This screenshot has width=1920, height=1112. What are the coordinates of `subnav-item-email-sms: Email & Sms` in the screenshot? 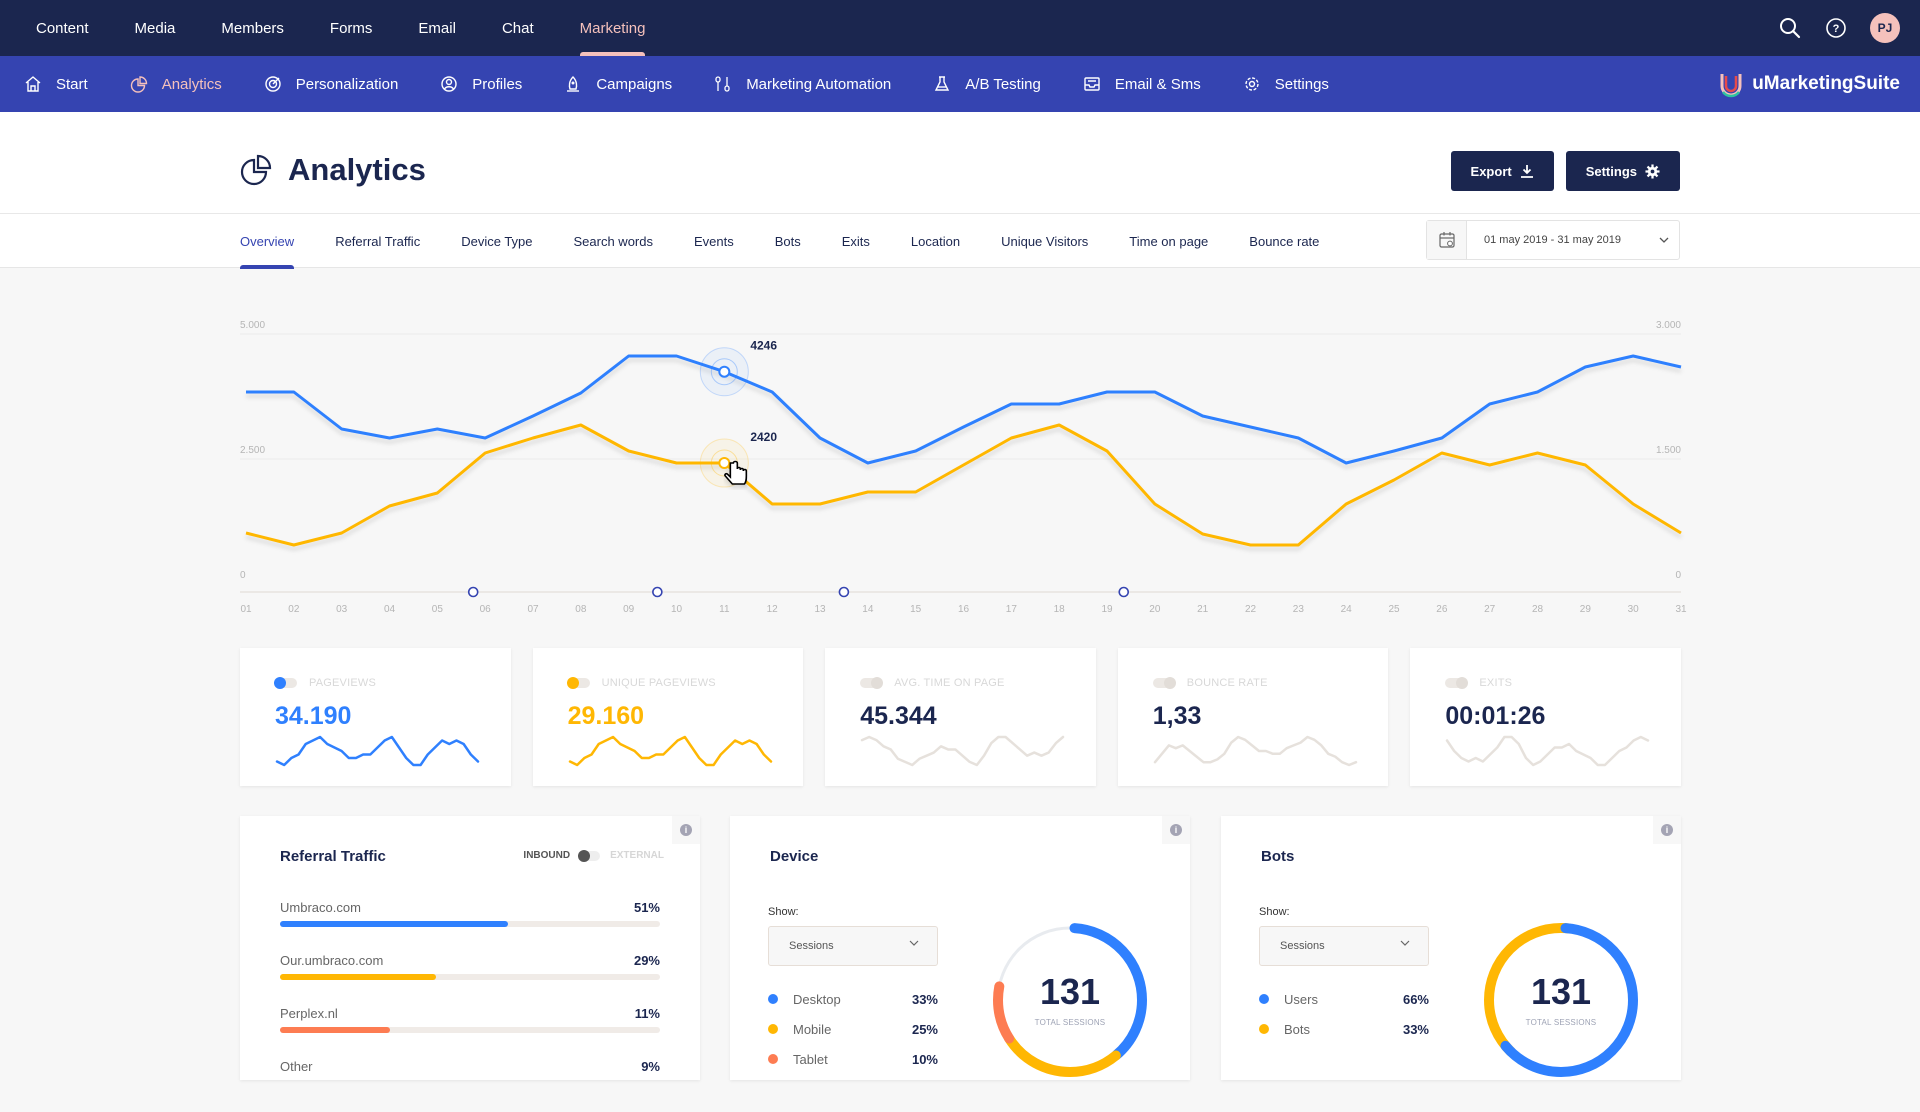 It's located at (1142, 84).